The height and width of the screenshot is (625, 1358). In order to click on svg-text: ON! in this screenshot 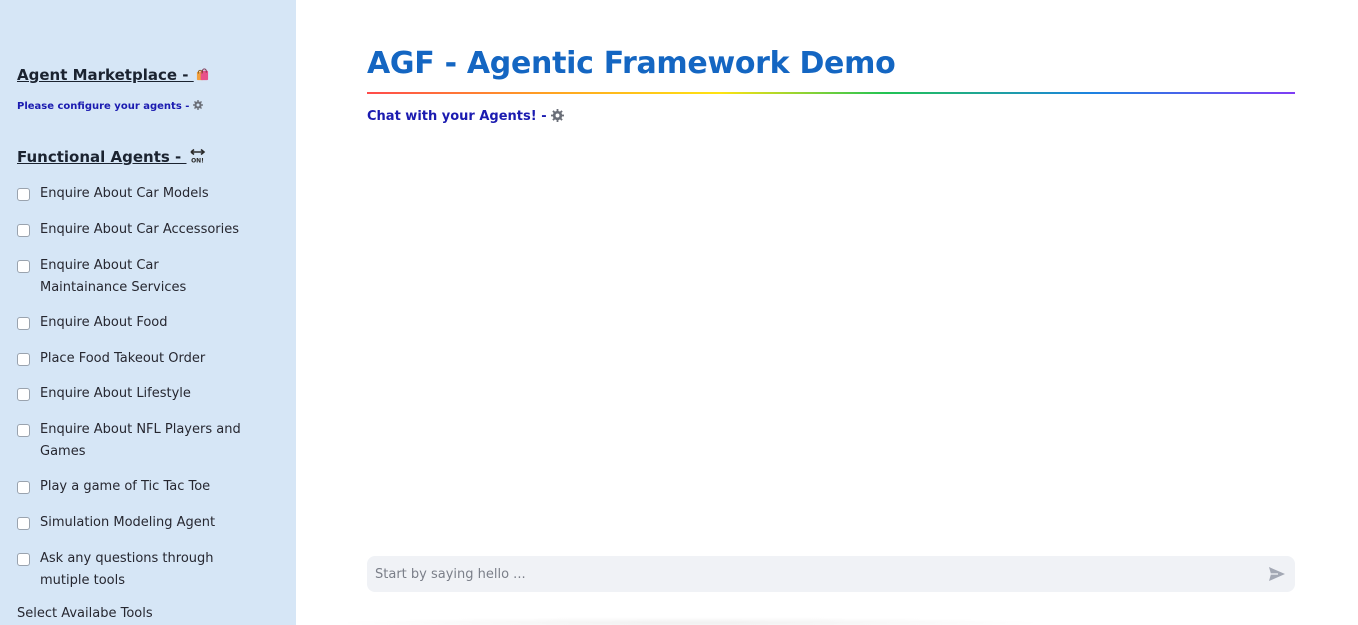, I will do `click(197, 161)`.